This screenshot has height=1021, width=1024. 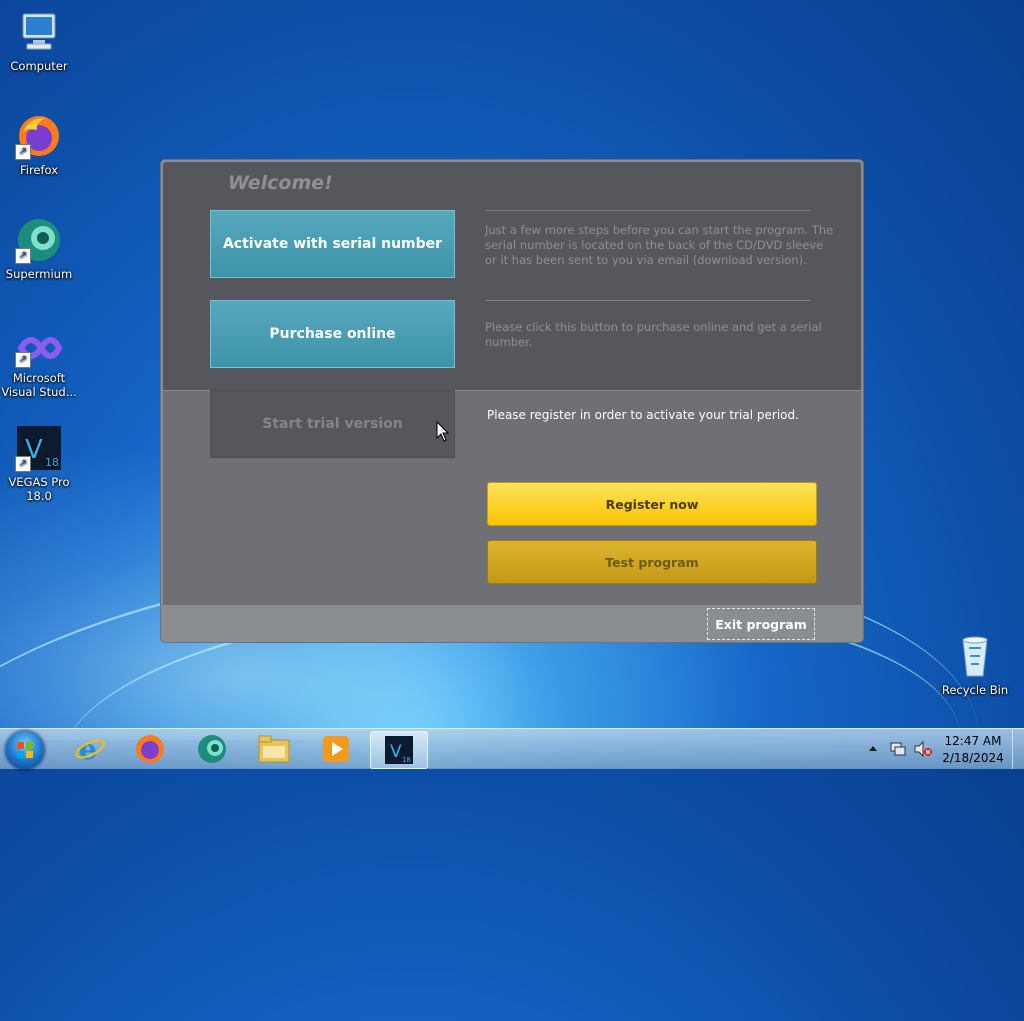 What do you see at coordinates (39, 489) in the screenshot?
I see `desktop-icon-label: VEGAS Pro 18.0` at bounding box center [39, 489].